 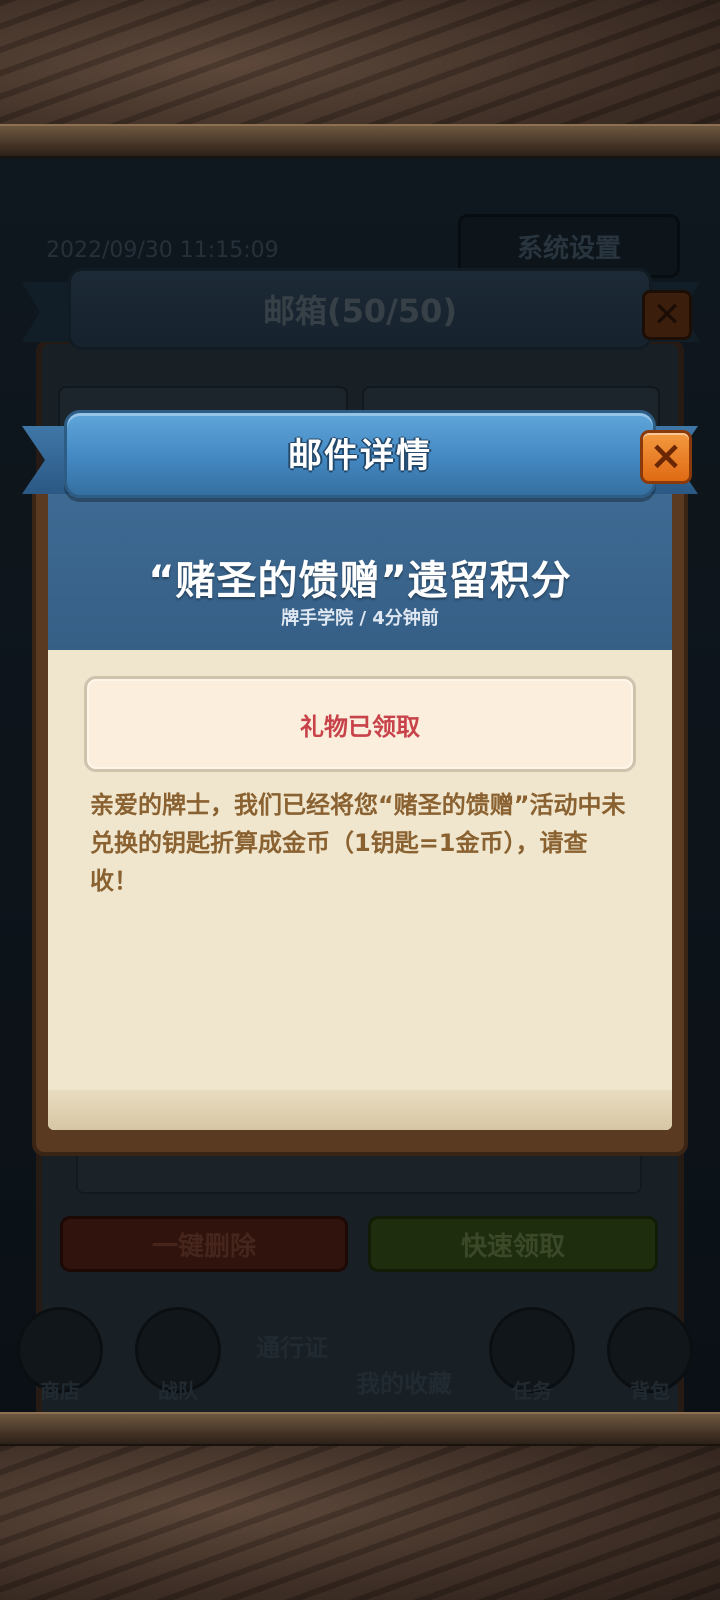 I want to click on mail-detail-header-title: 邮件详情, so click(x=360, y=456).